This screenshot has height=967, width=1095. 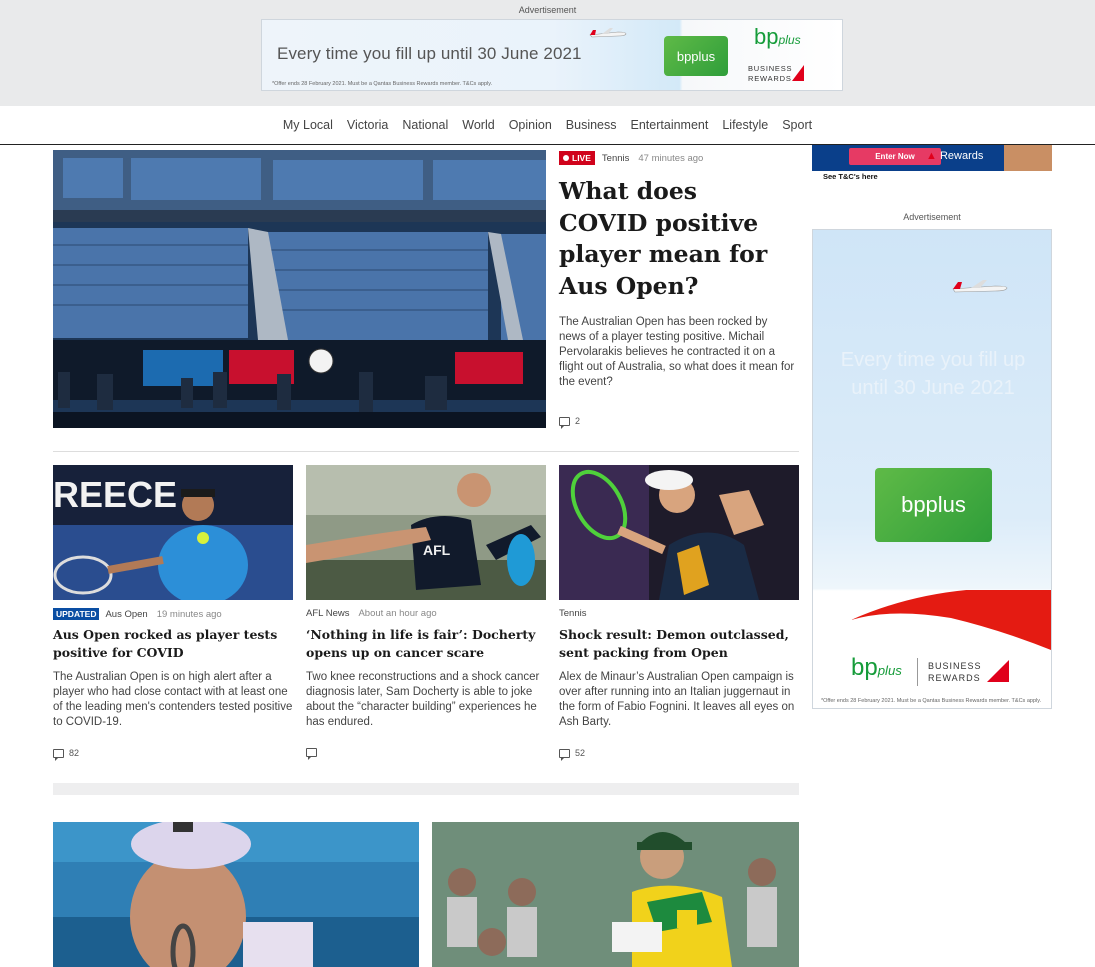 What do you see at coordinates (591, 125) in the screenshot?
I see `nav-business: Business` at bounding box center [591, 125].